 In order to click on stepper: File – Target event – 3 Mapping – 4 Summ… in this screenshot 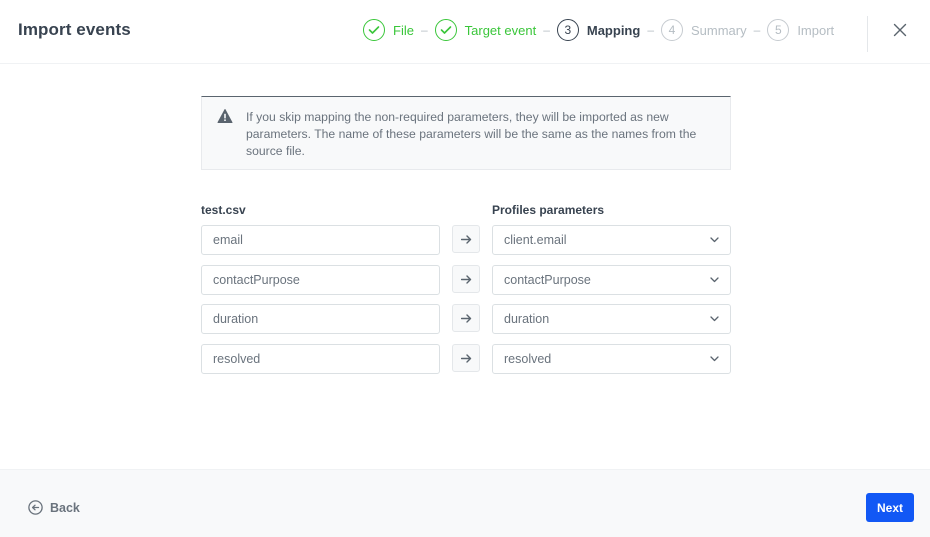, I will do `click(598, 30)`.